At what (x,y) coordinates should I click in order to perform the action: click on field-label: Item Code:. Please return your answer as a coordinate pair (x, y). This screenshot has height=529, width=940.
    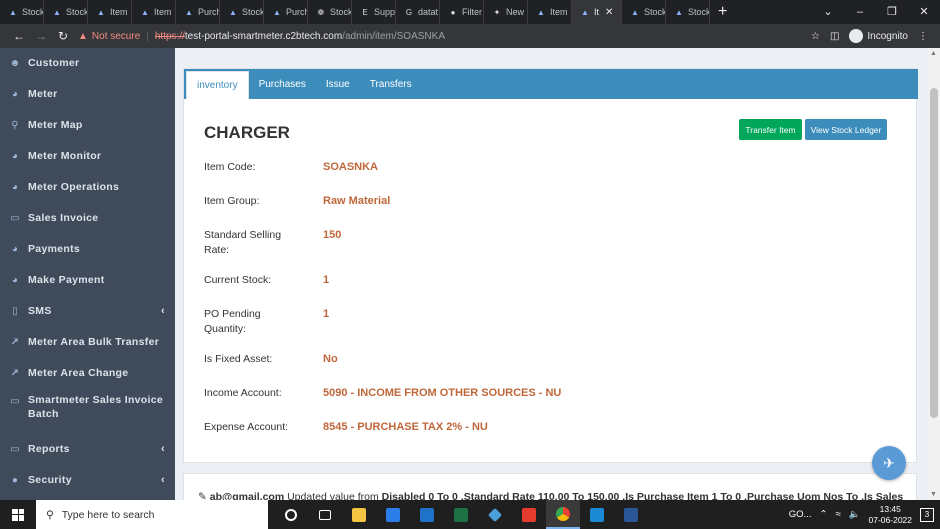
    Looking at the image, I should click on (230, 167).